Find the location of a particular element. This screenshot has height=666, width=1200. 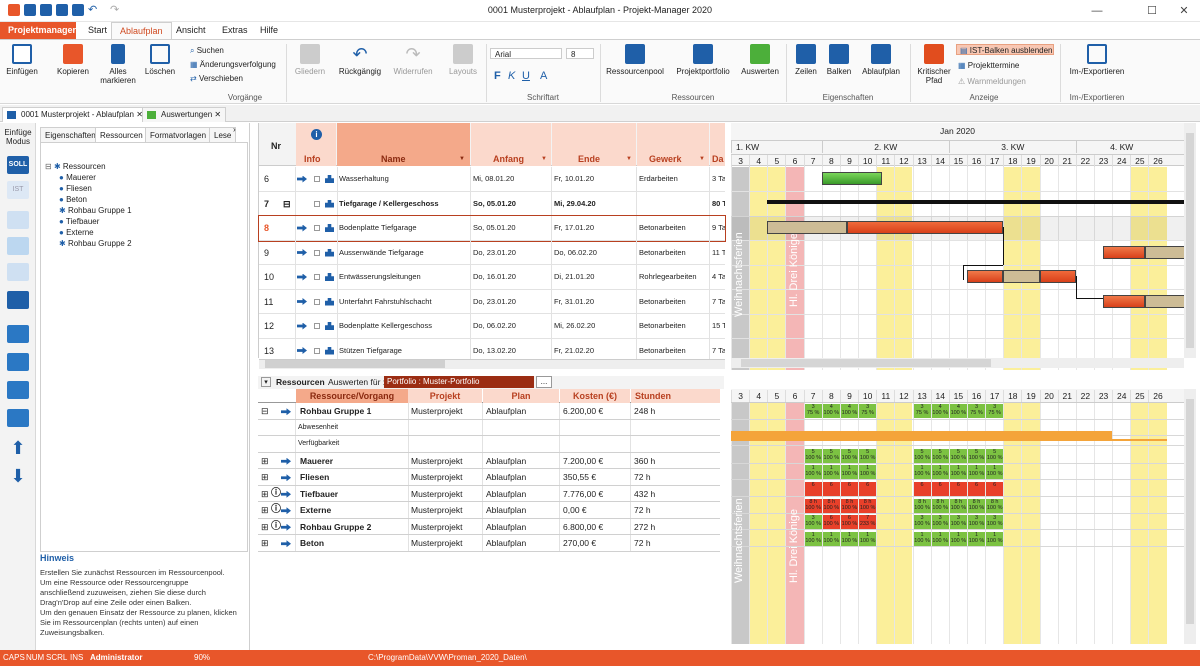

suchen-button: ⌕ Suchen is located at coordinates (207, 50).